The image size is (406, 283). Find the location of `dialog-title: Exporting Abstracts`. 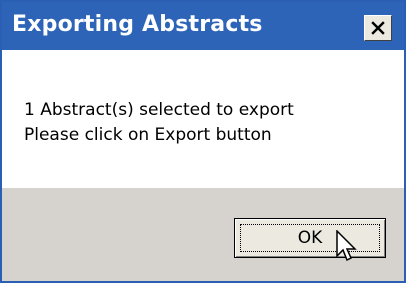

dialog-title: Exporting Abstracts is located at coordinates (137, 24).